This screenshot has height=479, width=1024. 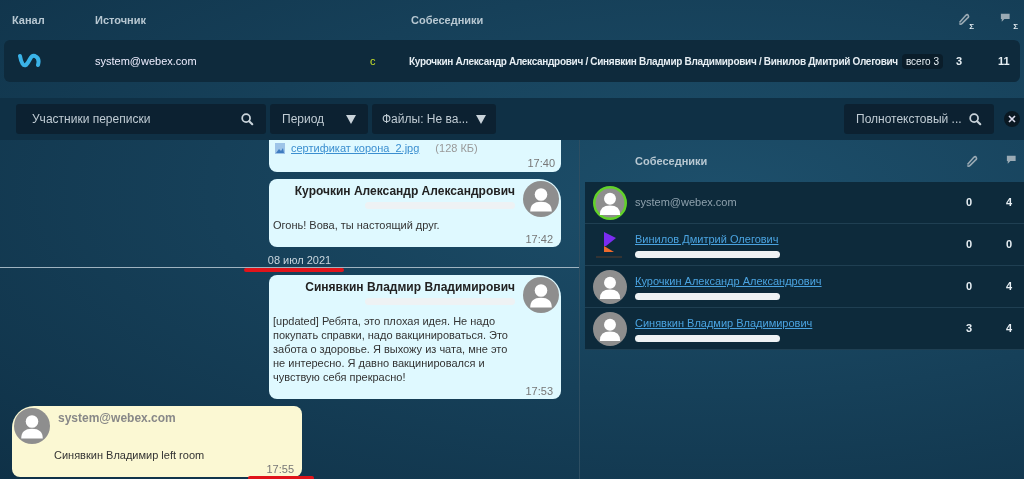 What do you see at coordinates (117, 418) in the screenshot?
I see `message-author: system@webex.com` at bounding box center [117, 418].